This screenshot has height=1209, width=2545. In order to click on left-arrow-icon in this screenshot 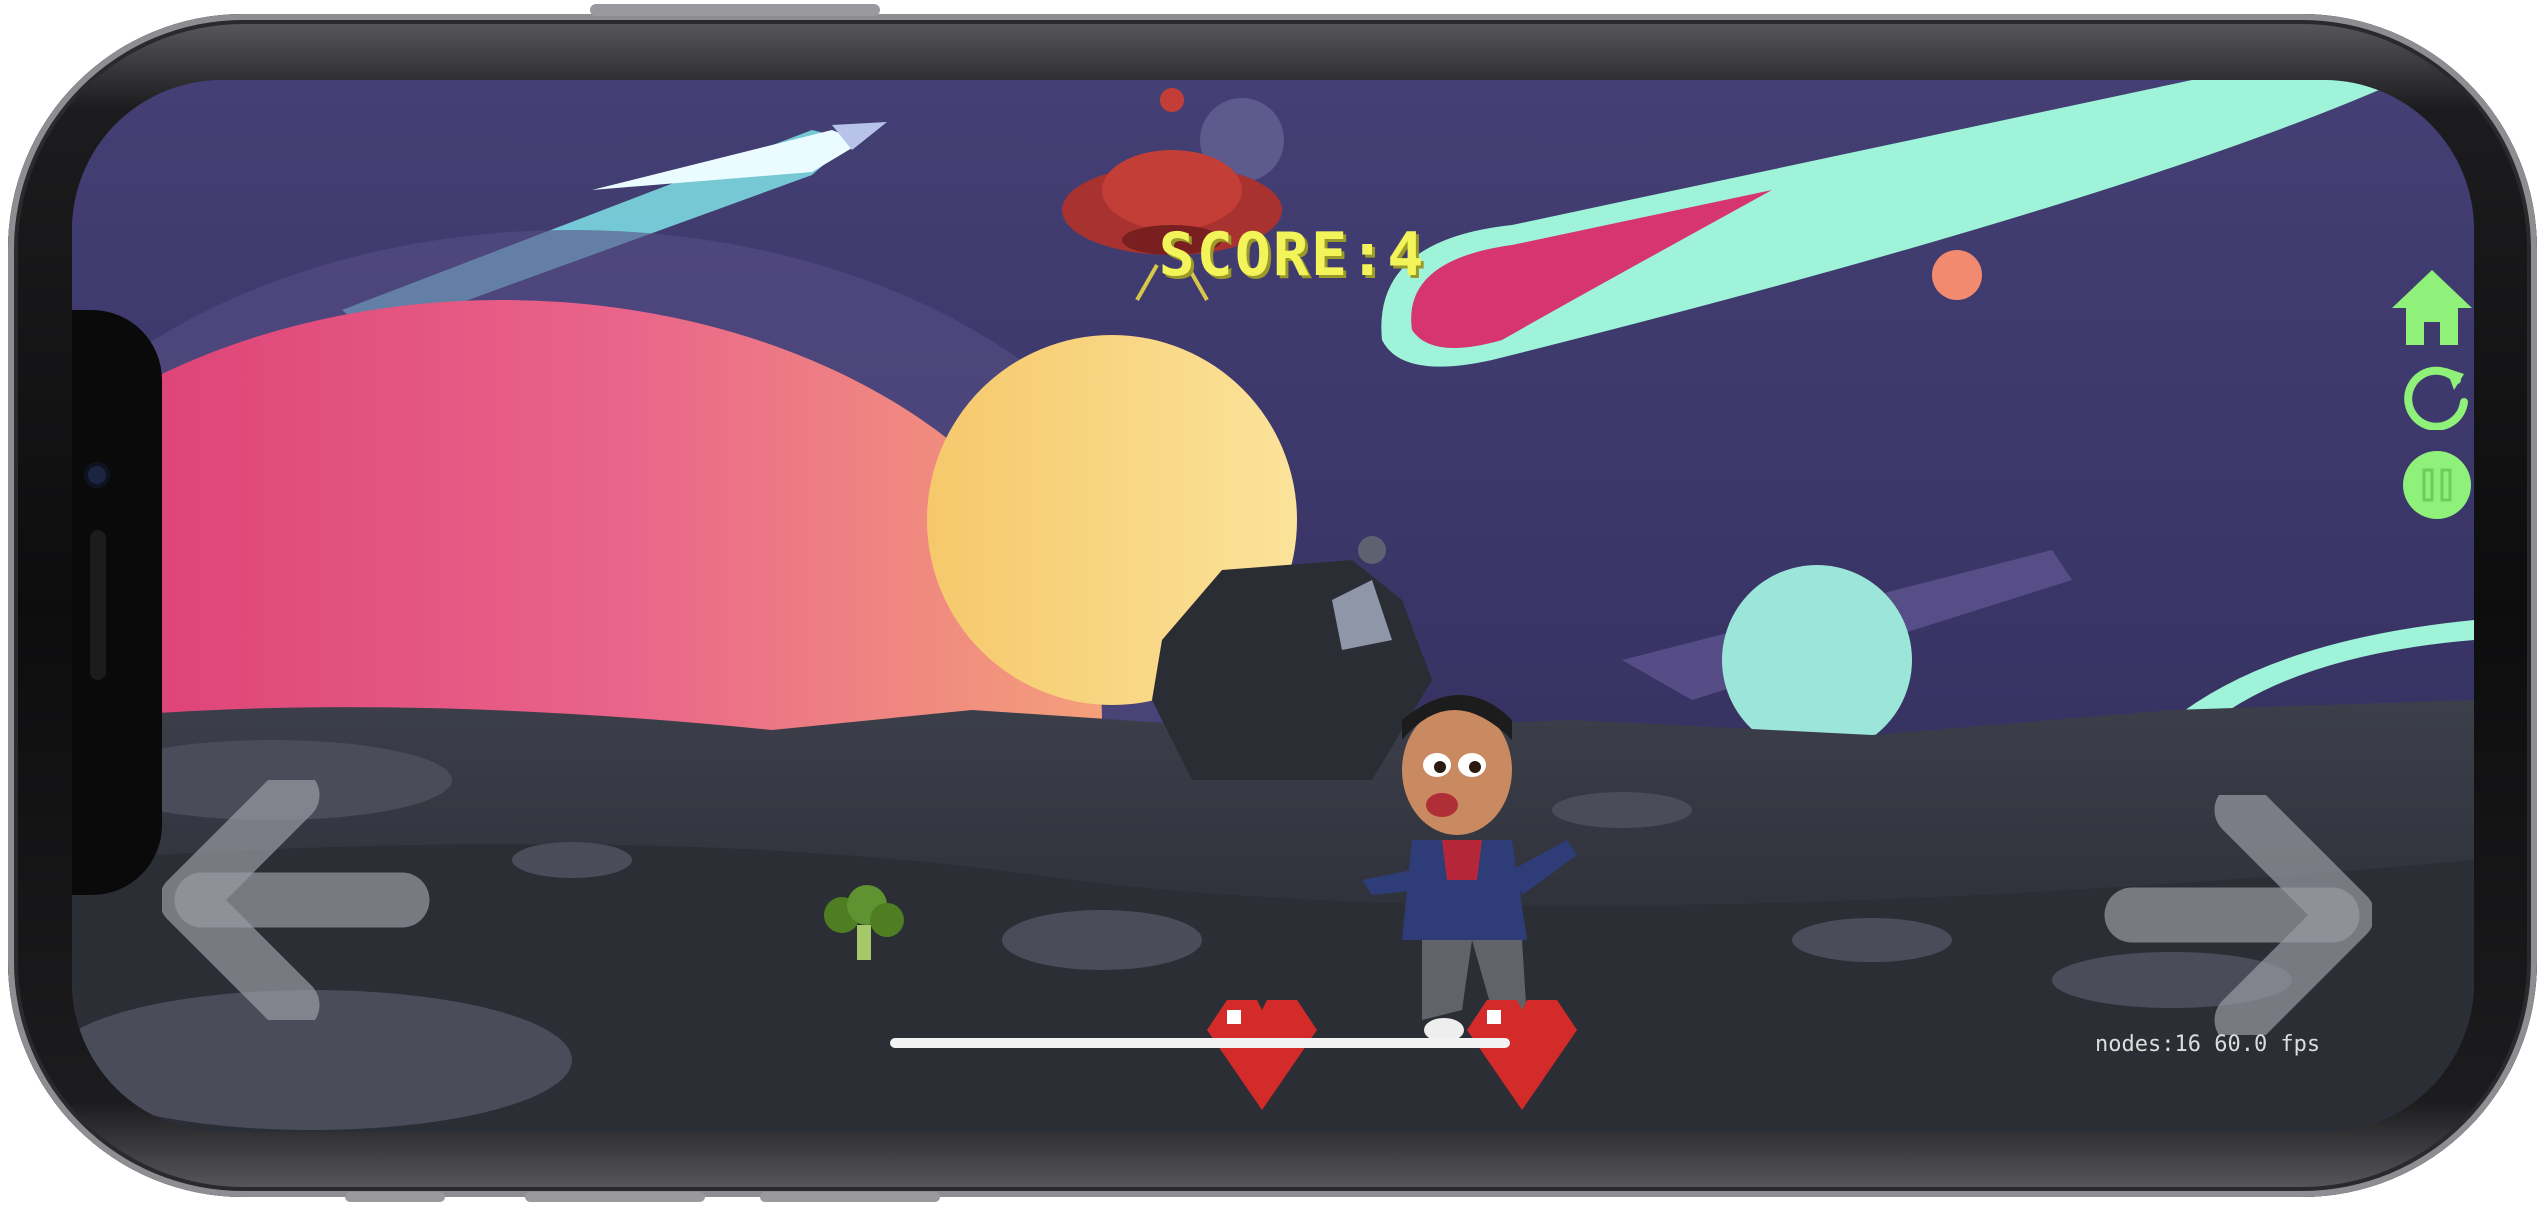, I will do `click(296, 900)`.